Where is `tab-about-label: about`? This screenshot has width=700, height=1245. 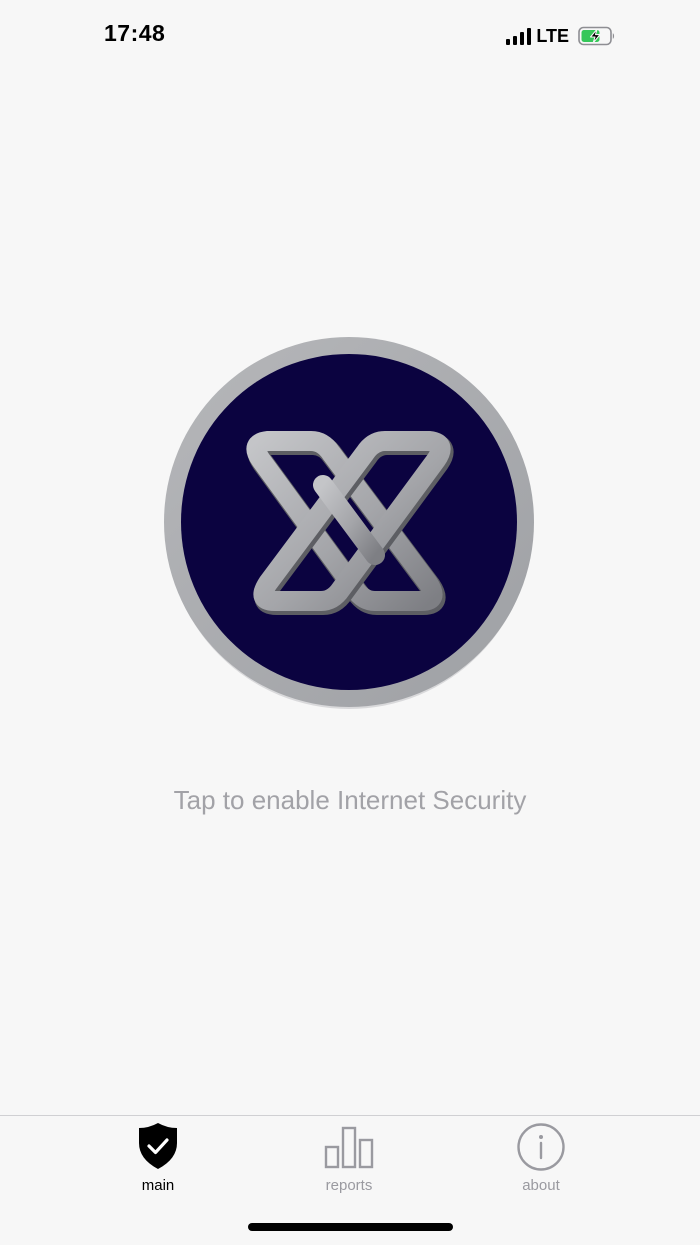 tab-about-label: about is located at coordinates (541, 1185).